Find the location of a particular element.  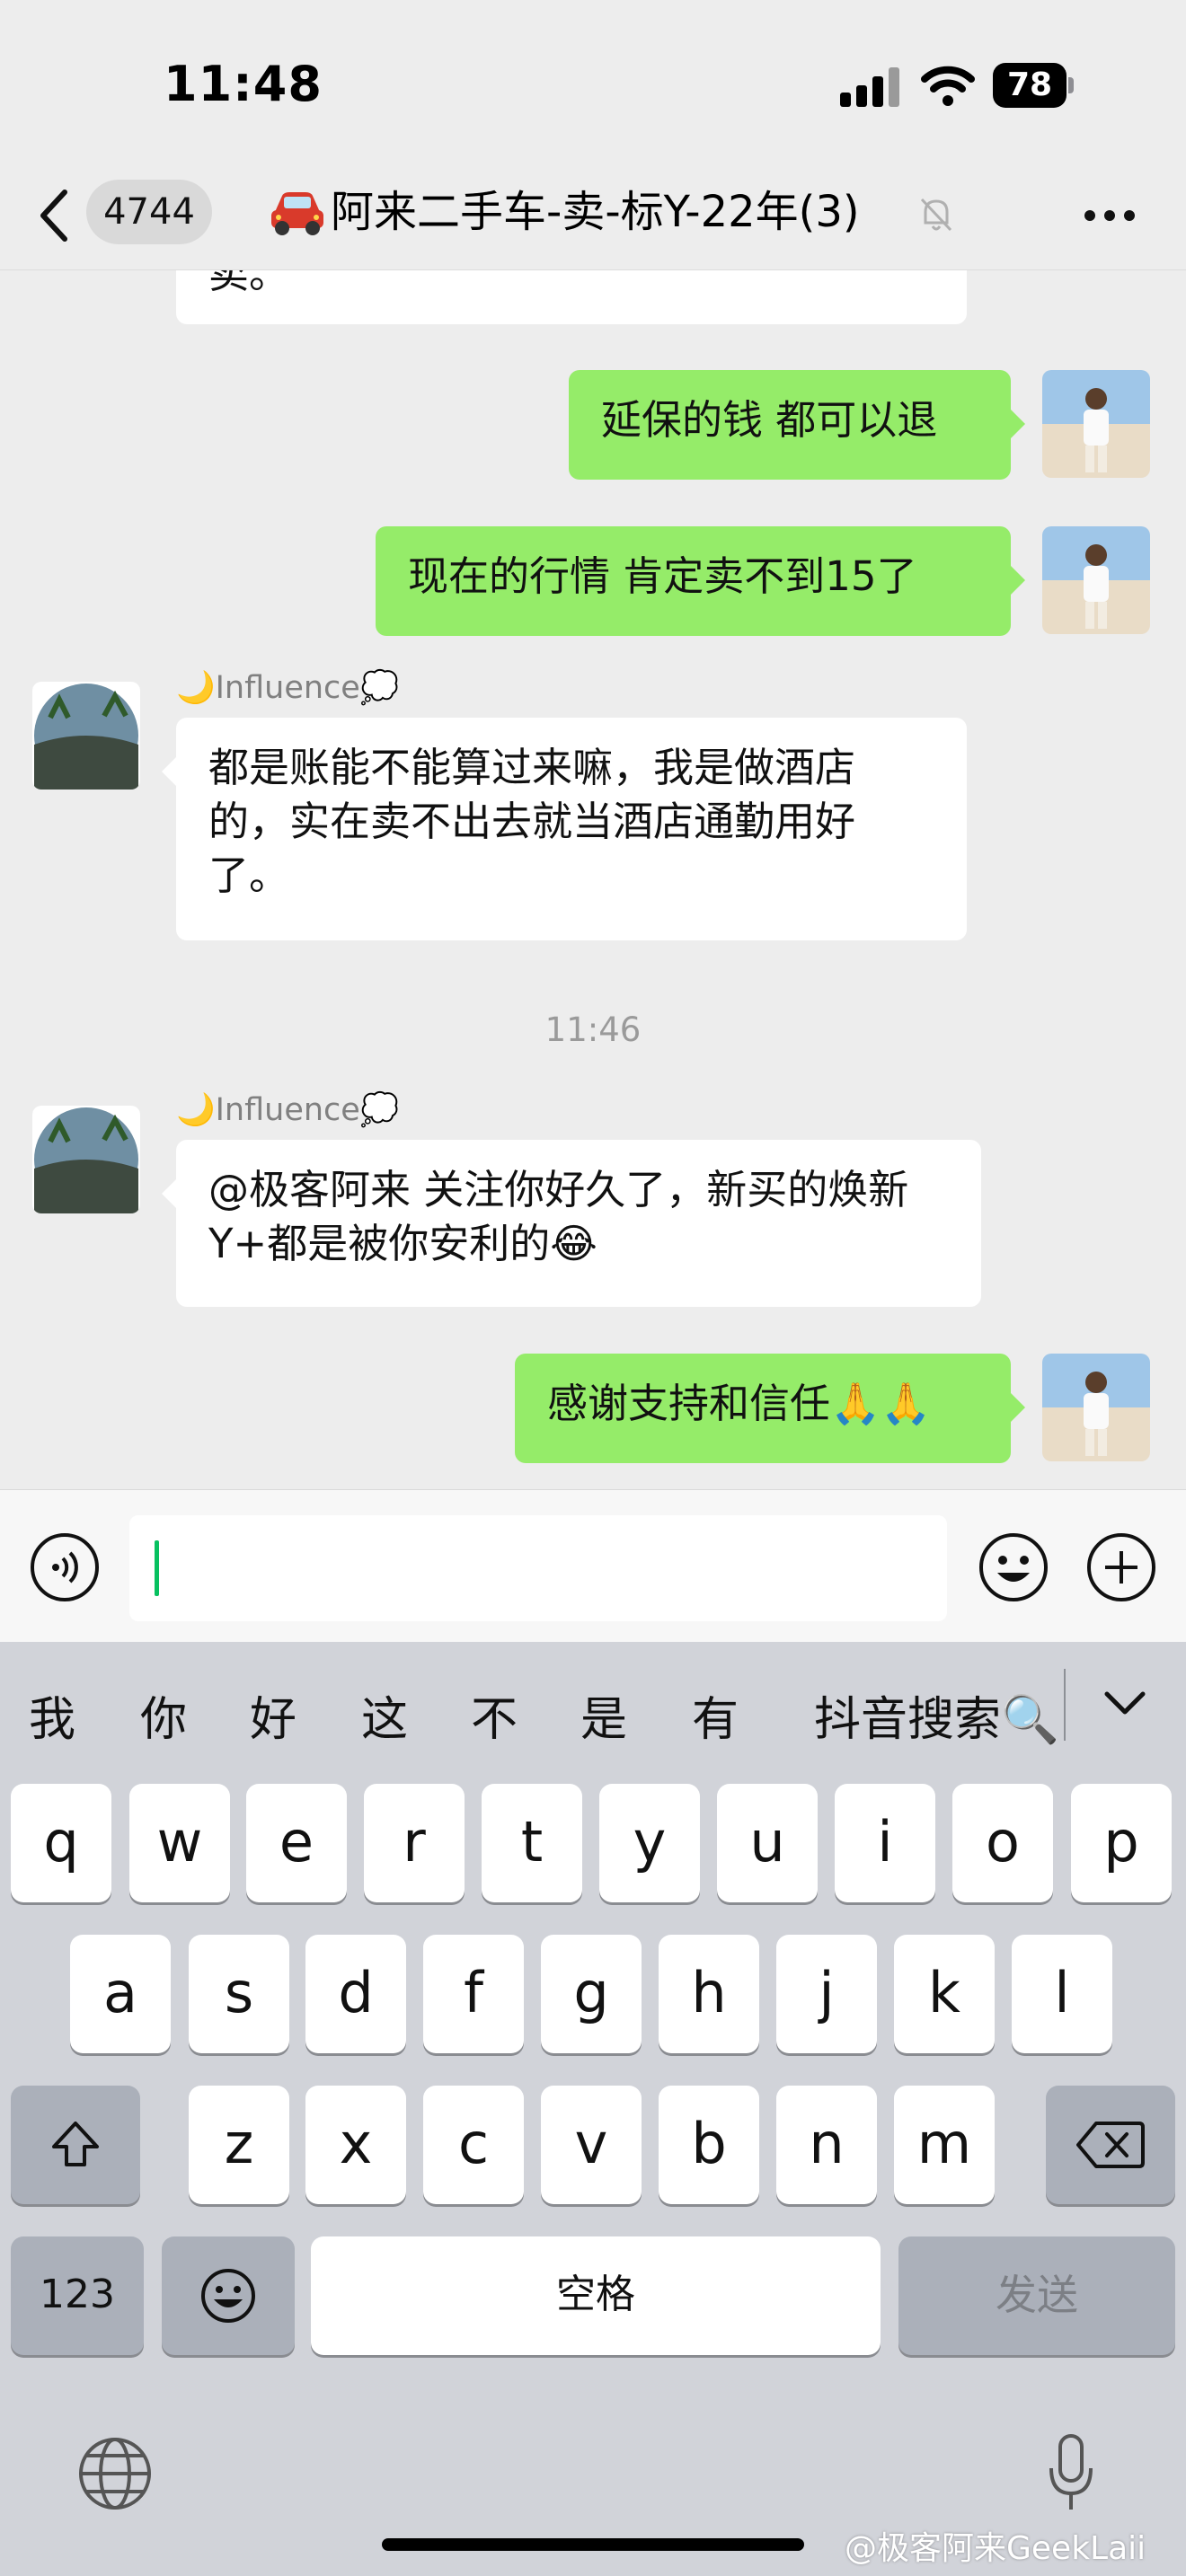

emoji-key is located at coordinates (228, 2295).